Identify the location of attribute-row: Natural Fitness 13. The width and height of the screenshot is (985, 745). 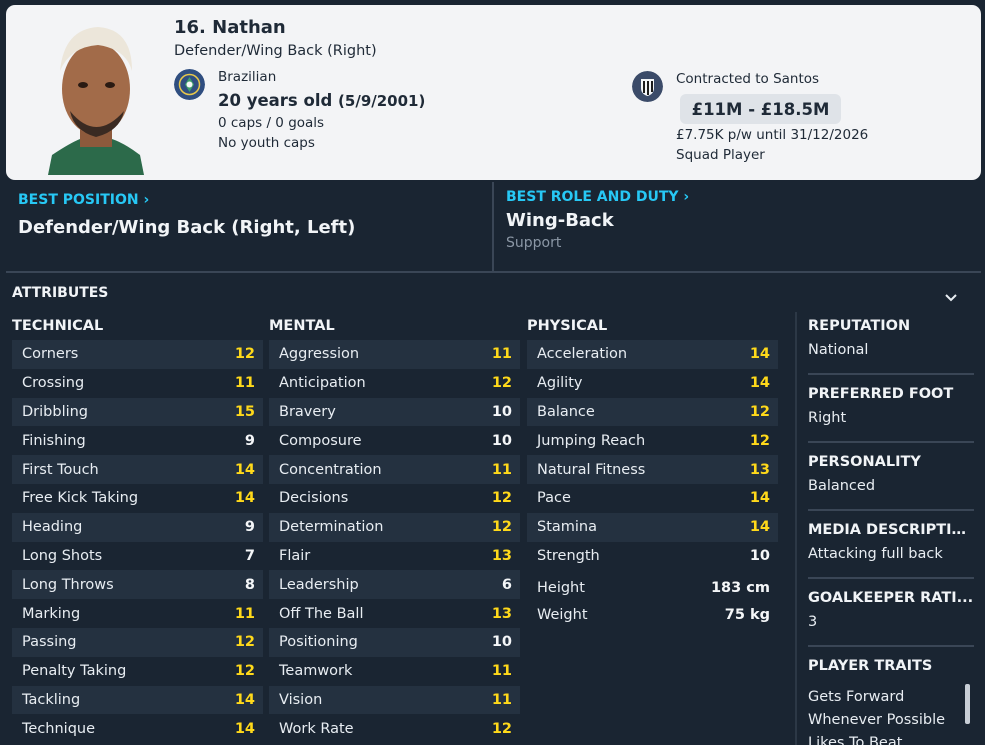
(652, 469).